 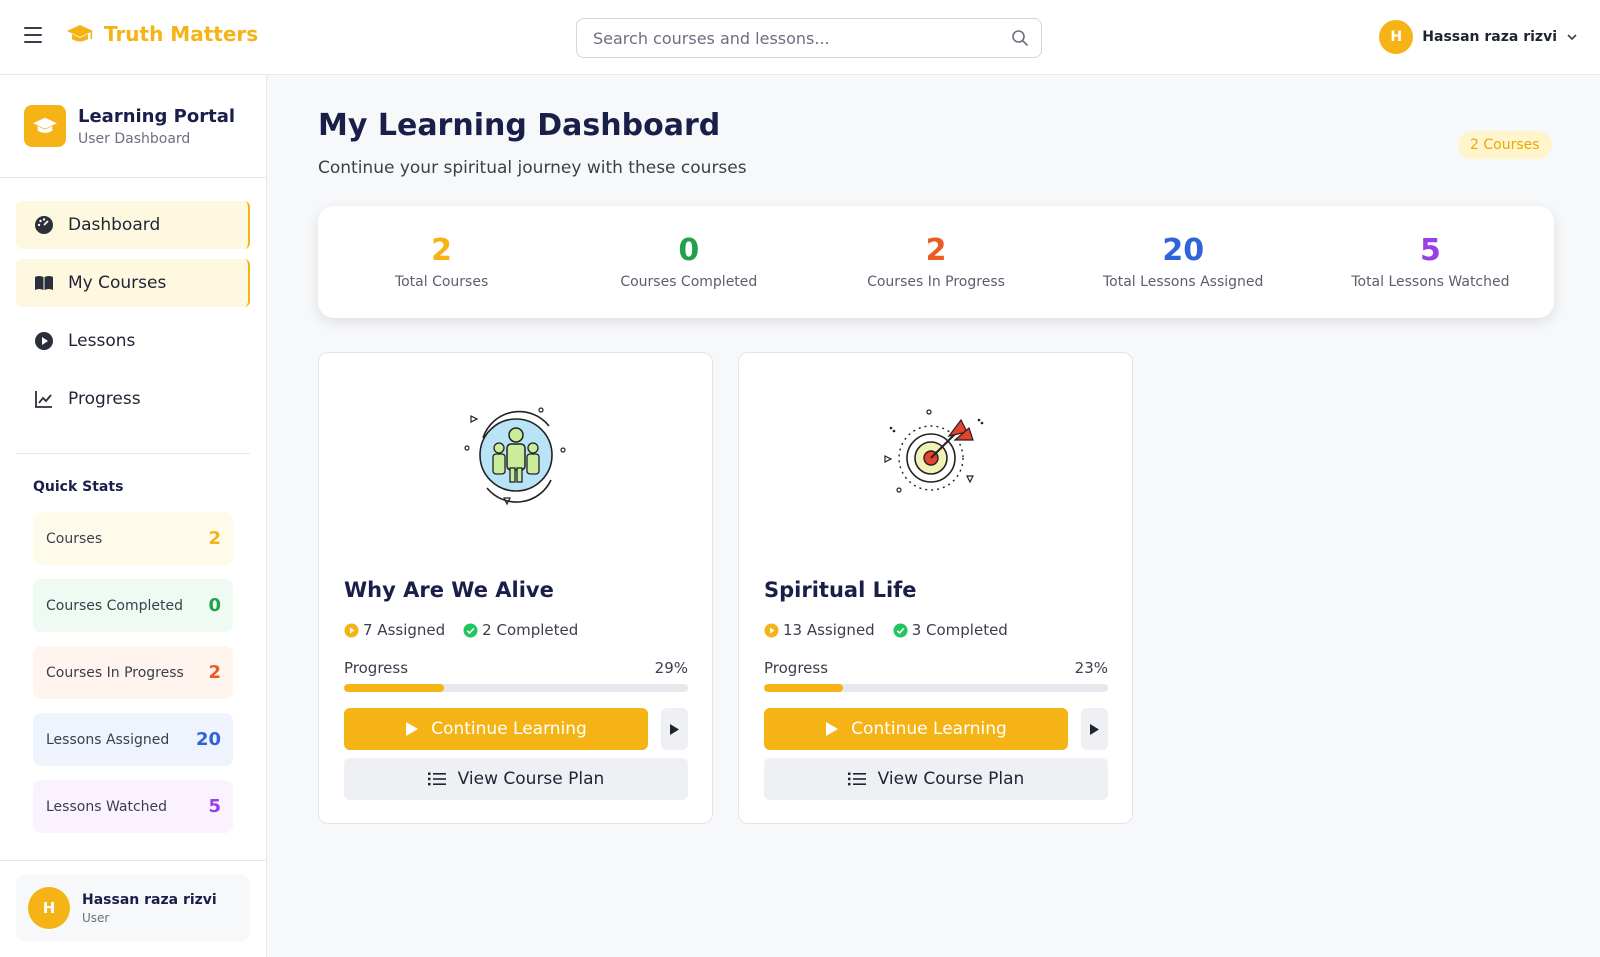 What do you see at coordinates (516, 688) in the screenshot?
I see `progress-bar` at bounding box center [516, 688].